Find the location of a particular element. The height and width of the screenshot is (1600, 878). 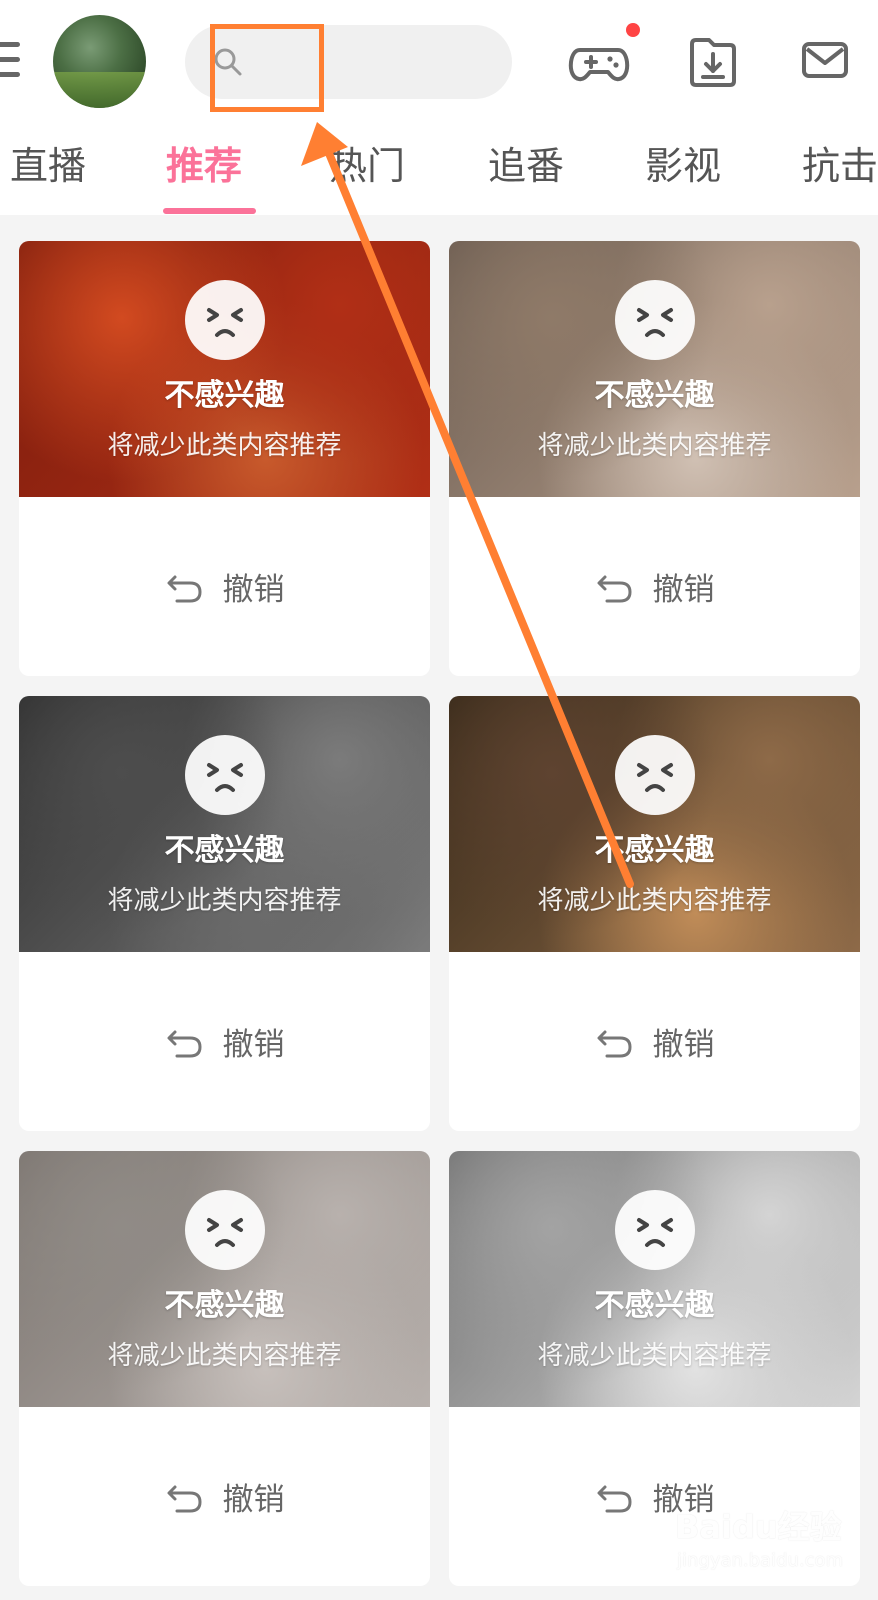

tab-movies: 影视 is located at coordinates (683, 166).